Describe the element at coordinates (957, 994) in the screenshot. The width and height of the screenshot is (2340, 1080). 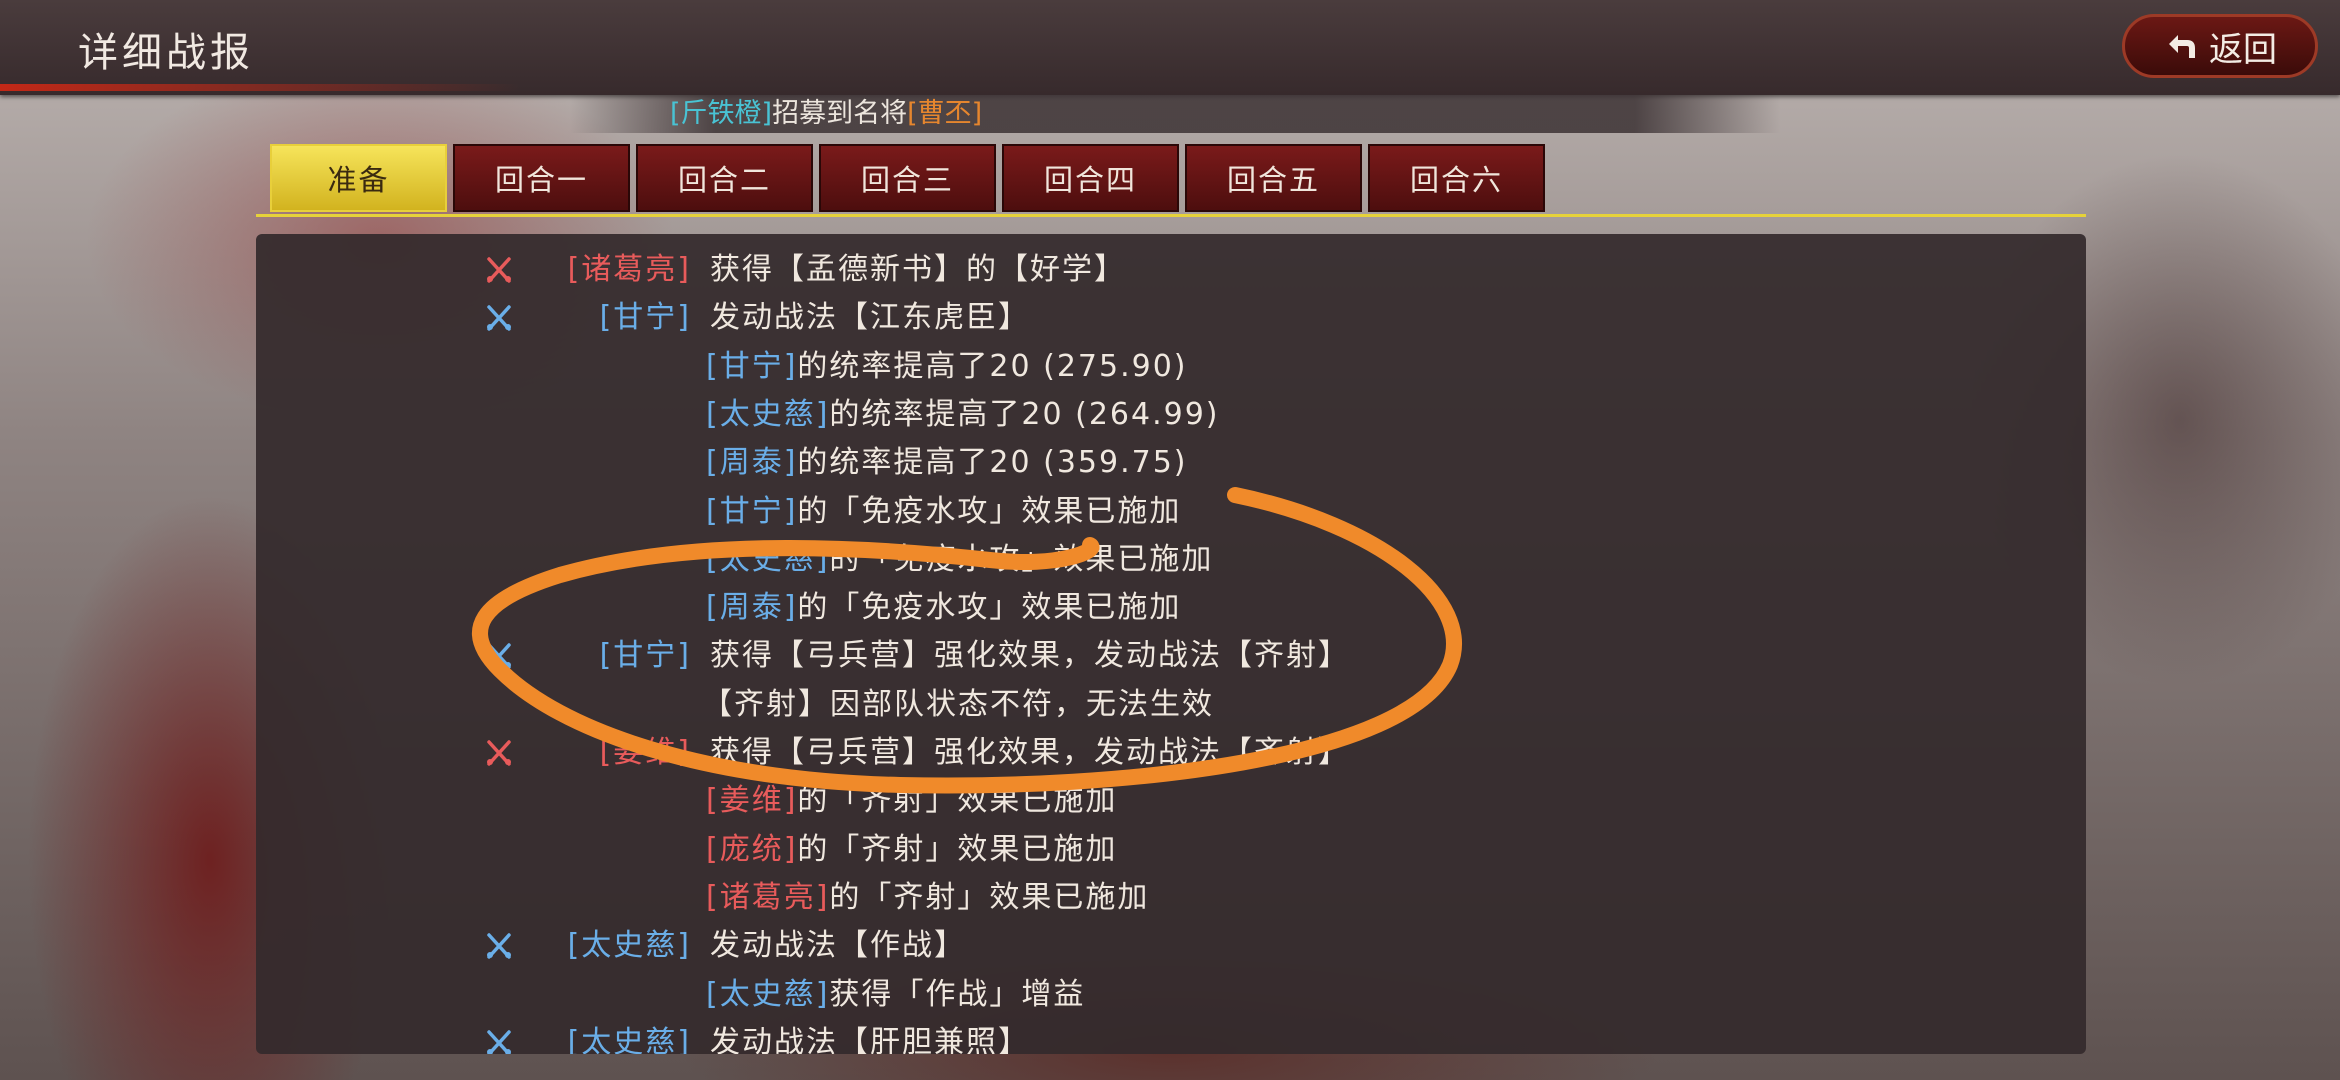
I see `log-text: 获得「作战」增益` at that location.